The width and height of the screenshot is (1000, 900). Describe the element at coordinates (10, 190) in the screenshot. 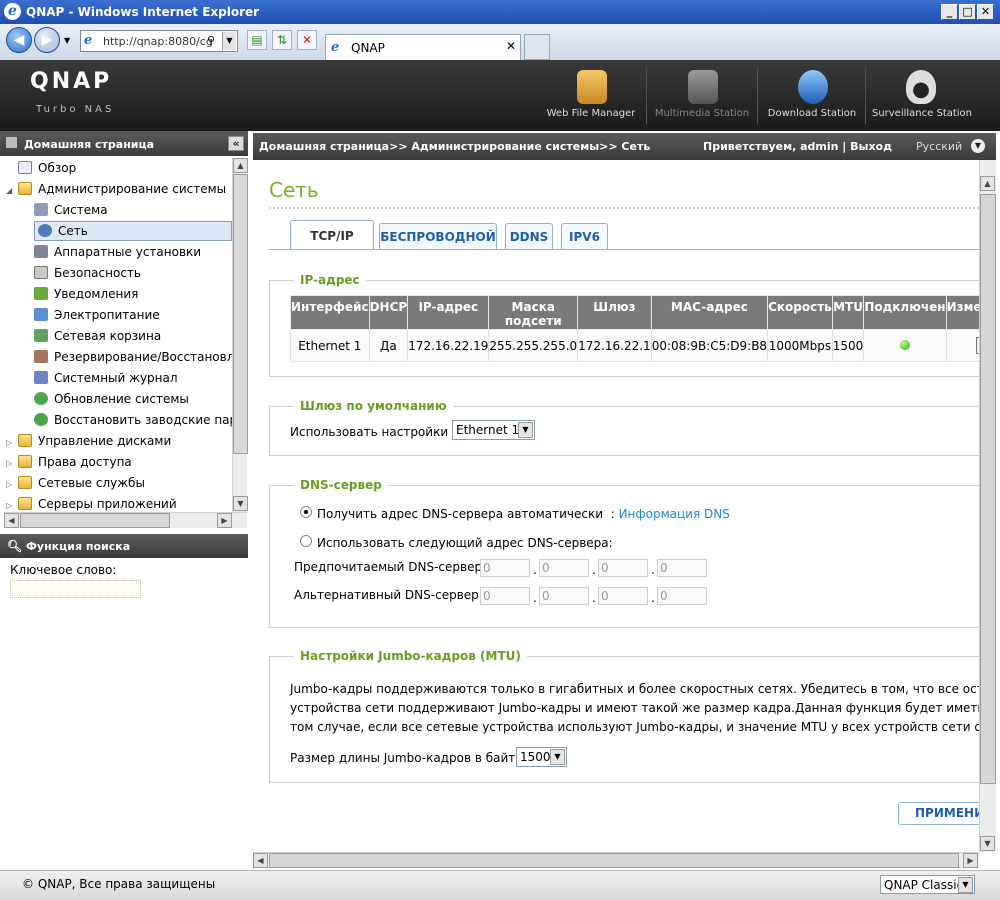

I see `expanded-arrow-icon: ◢` at that location.